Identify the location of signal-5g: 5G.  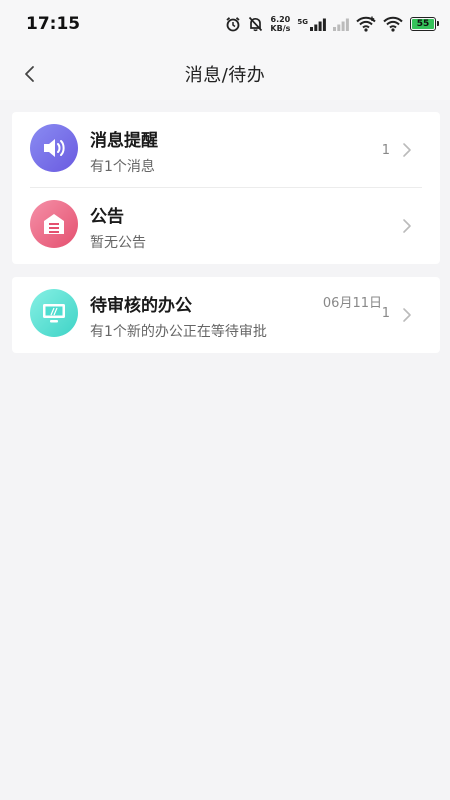
(311, 24).